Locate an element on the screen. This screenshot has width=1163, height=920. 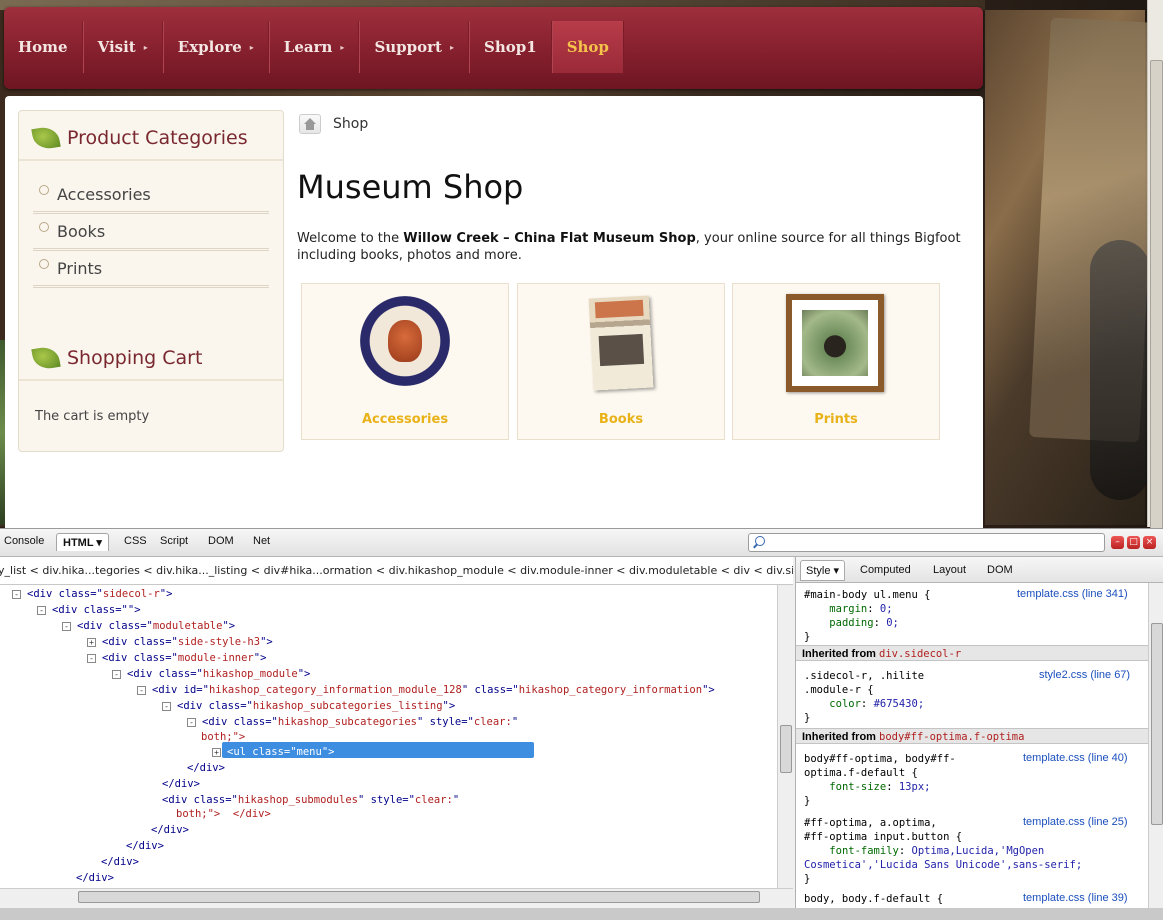
tree-token: moduletable is located at coordinates (187, 626).